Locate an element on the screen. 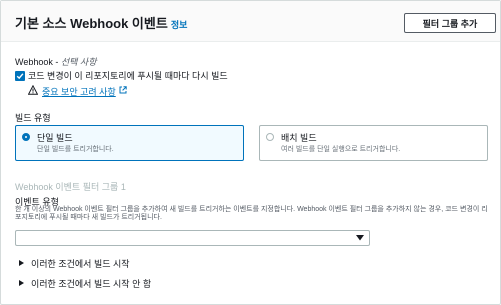 The image size is (501, 305). panel-header: 기본 소스 Webhook 이벤트 정보 필터 그룹 추가 is located at coordinates (250, 21).